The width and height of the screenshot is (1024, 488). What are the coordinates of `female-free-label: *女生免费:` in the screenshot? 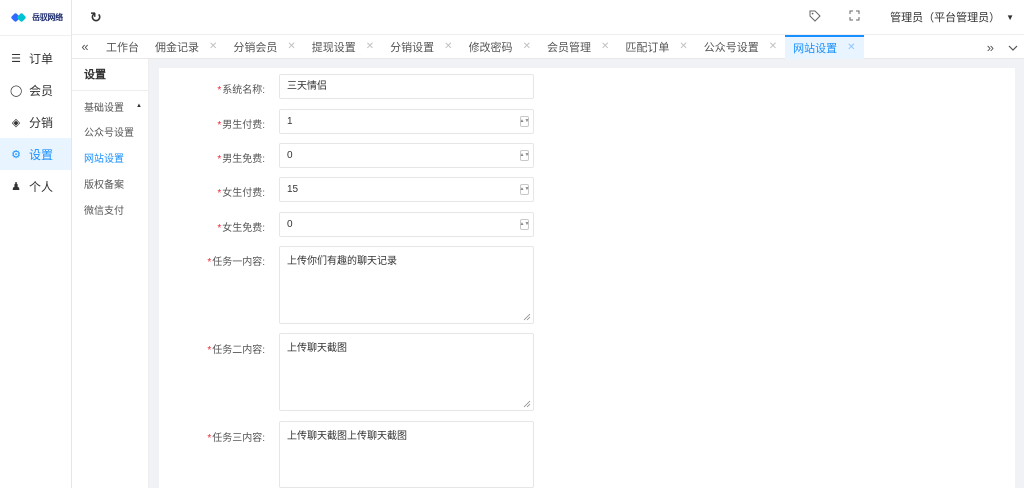 It's located at (241, 226).